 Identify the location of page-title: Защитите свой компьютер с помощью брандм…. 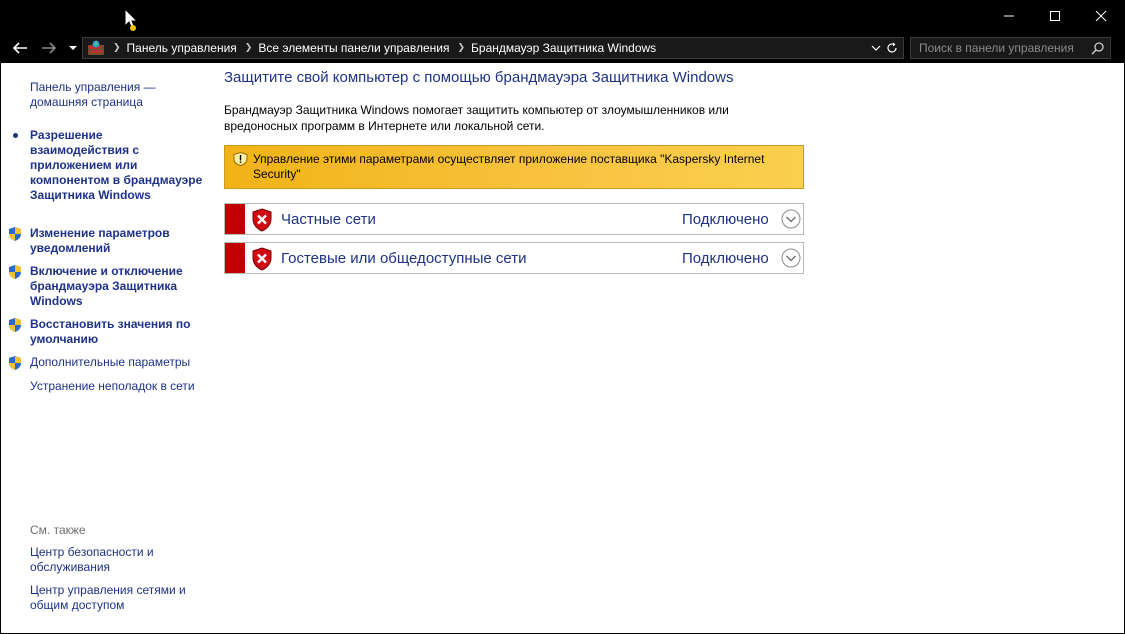
(479, 77).